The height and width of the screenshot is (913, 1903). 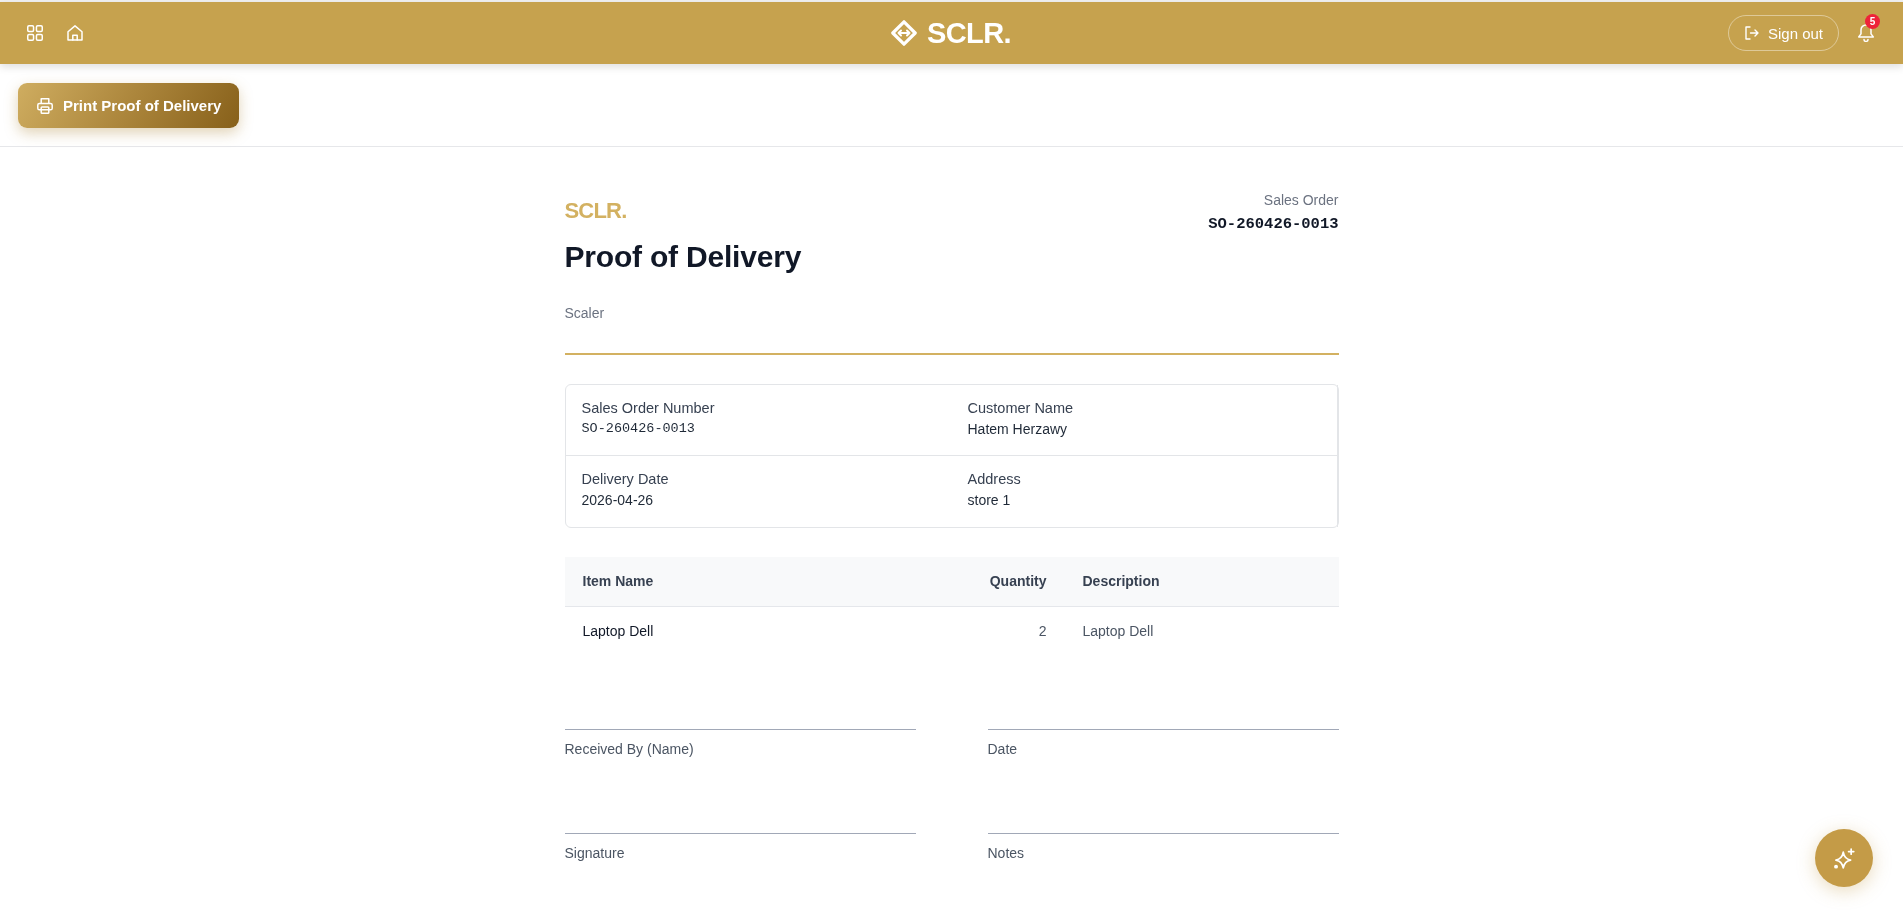 I want to click on field-label: Notes, so click(x=1006, y=854).